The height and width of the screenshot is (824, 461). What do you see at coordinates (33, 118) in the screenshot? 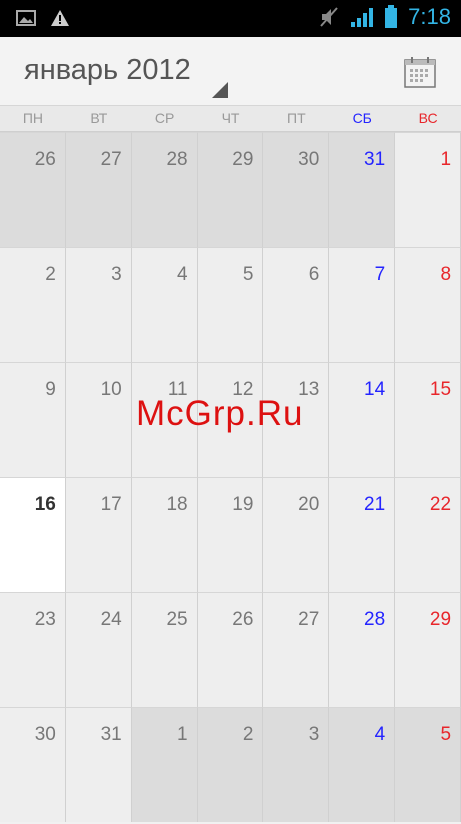
I see `weekday-mon: ПН` at bounding box center [33, 118].